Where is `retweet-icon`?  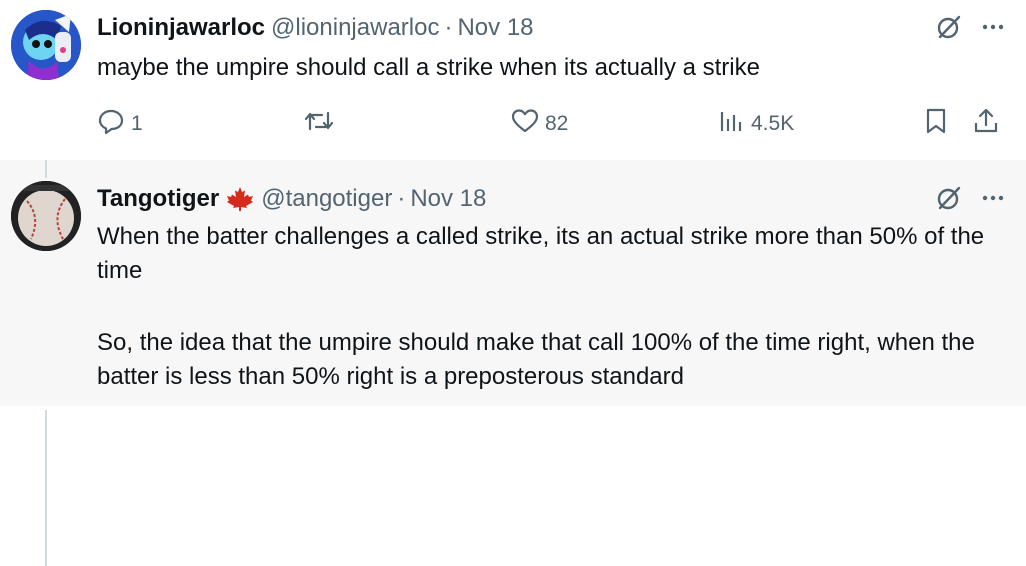 retweet-icon is located at coordinates (319, 124).